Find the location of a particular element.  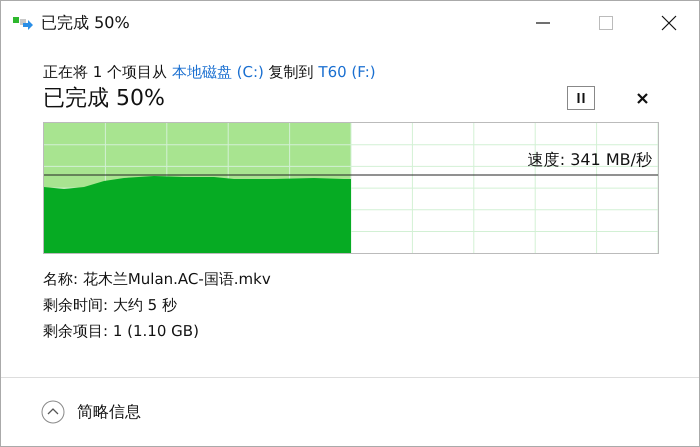

pause-button is located at coordinates (581, 98).